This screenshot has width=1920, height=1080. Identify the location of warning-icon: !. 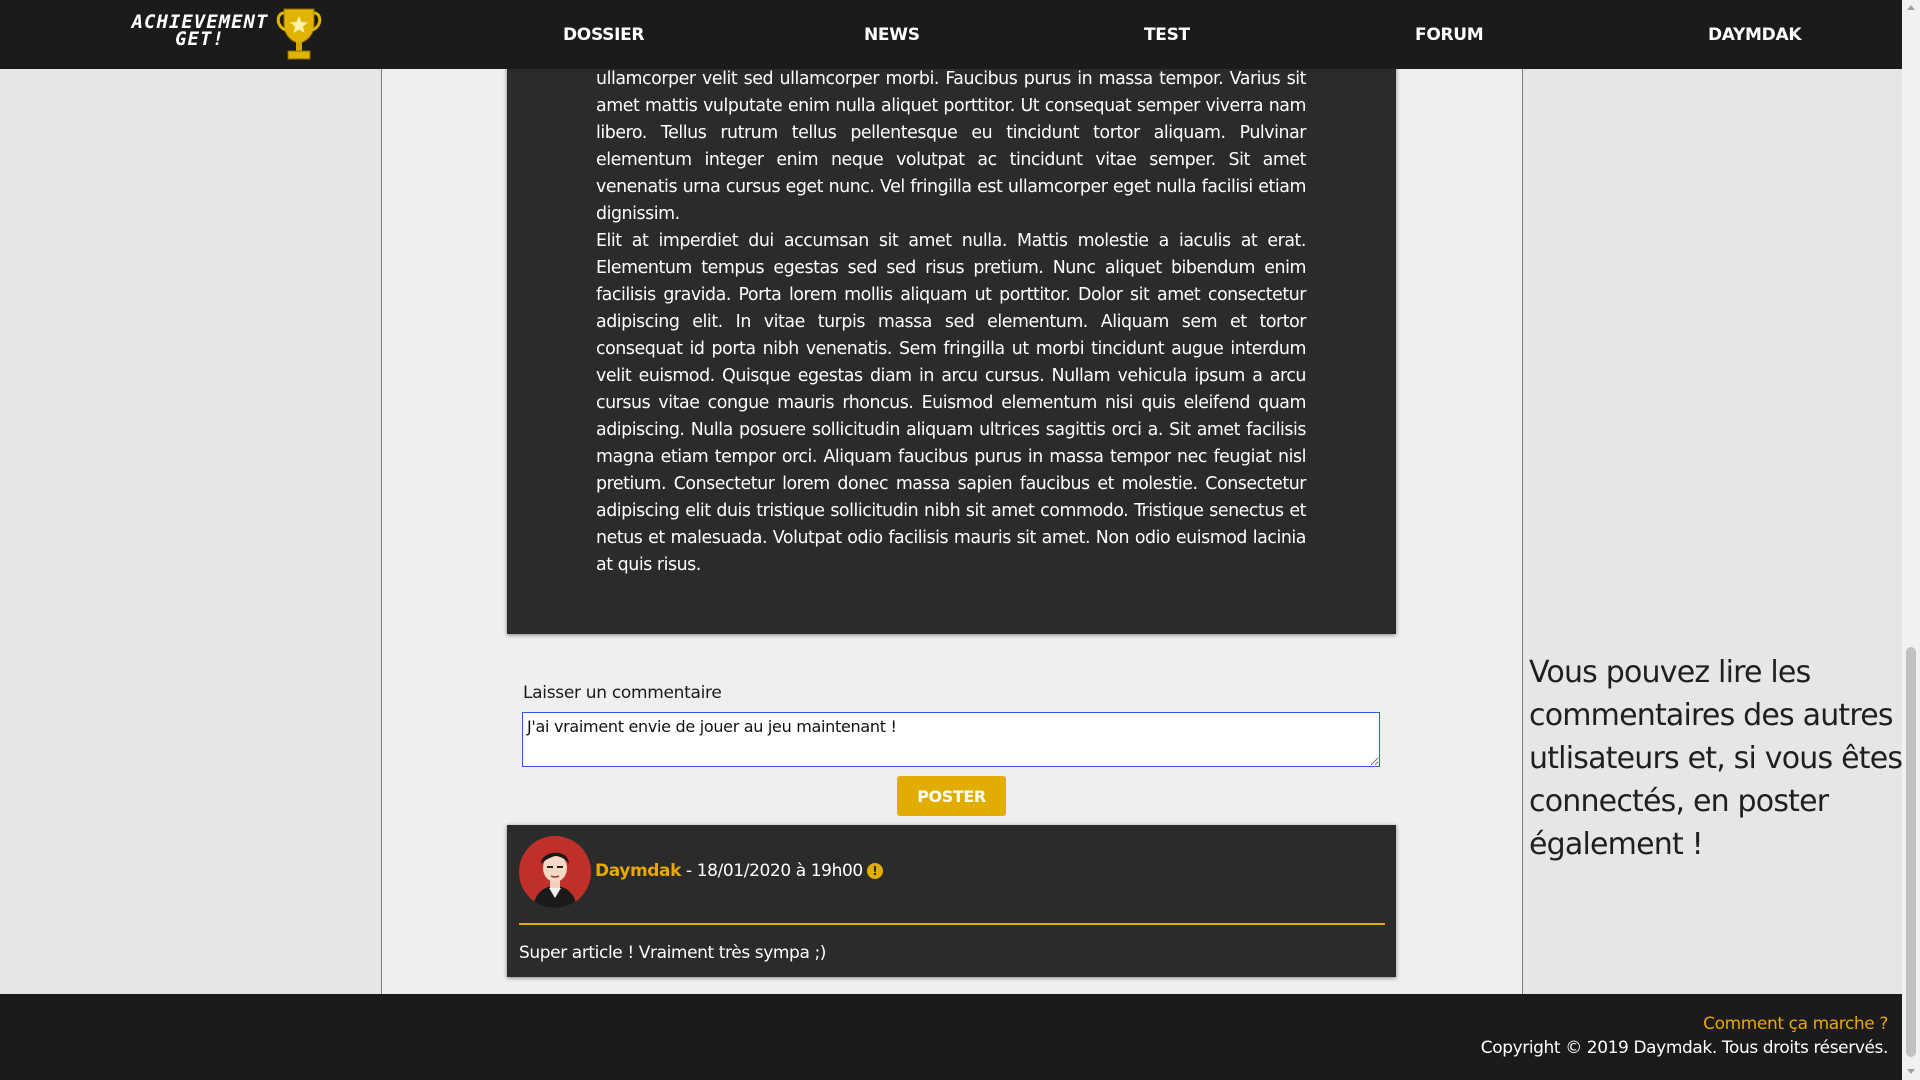
(874, 871).